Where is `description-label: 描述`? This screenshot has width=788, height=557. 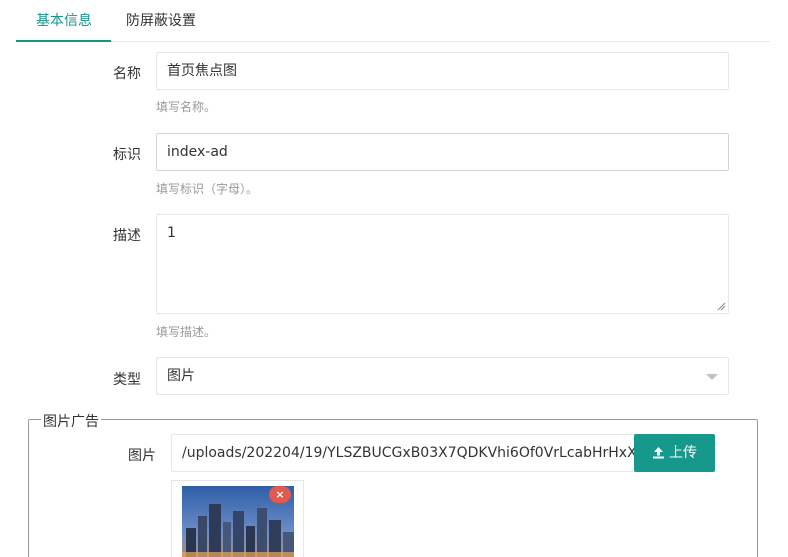
description-label: 描述 is located at coordinates (127, 236).